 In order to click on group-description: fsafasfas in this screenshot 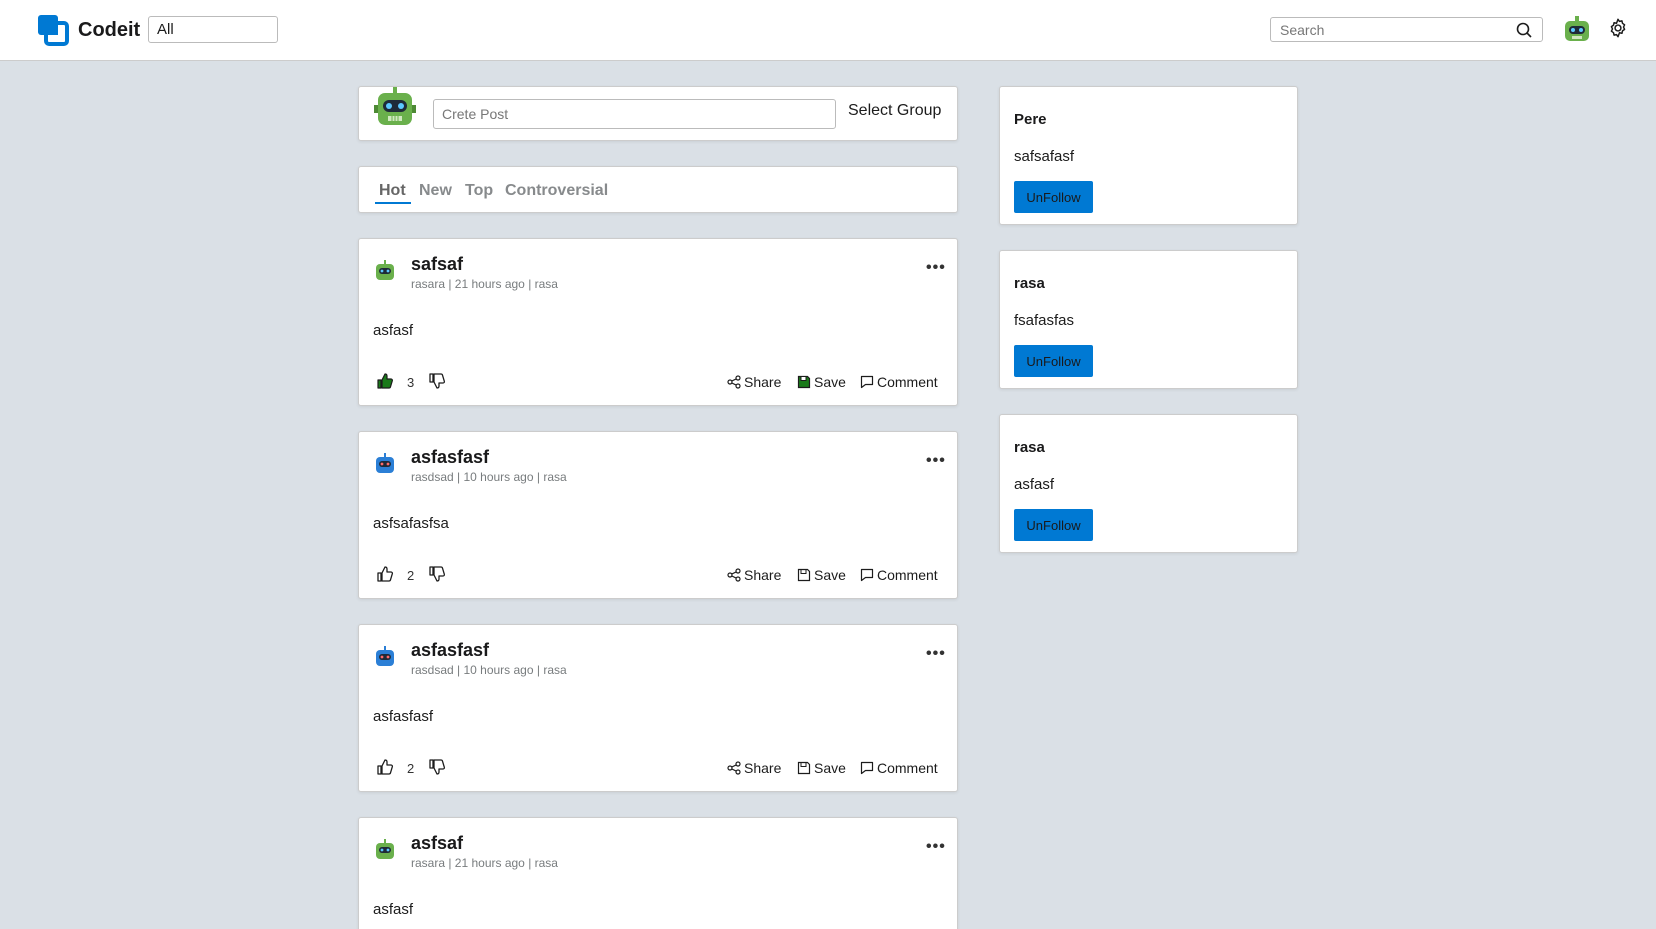, I will do `click(1044, 320)`.